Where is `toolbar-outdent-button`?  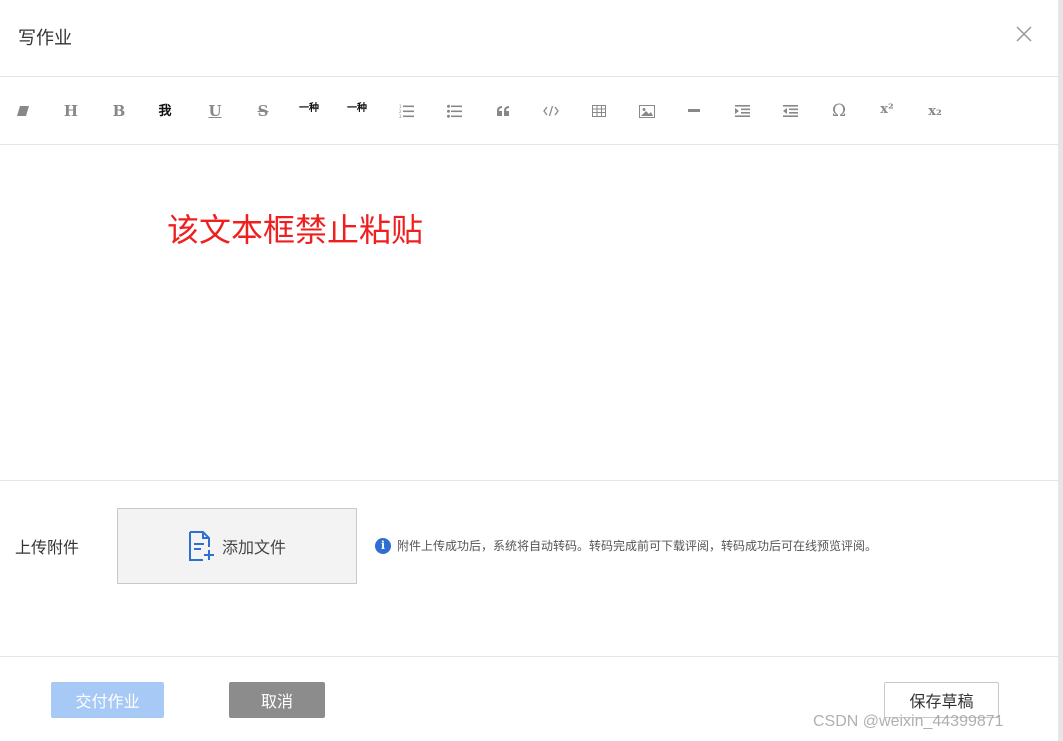 toolbar-outdent-button is located at coordinates (791, 111).